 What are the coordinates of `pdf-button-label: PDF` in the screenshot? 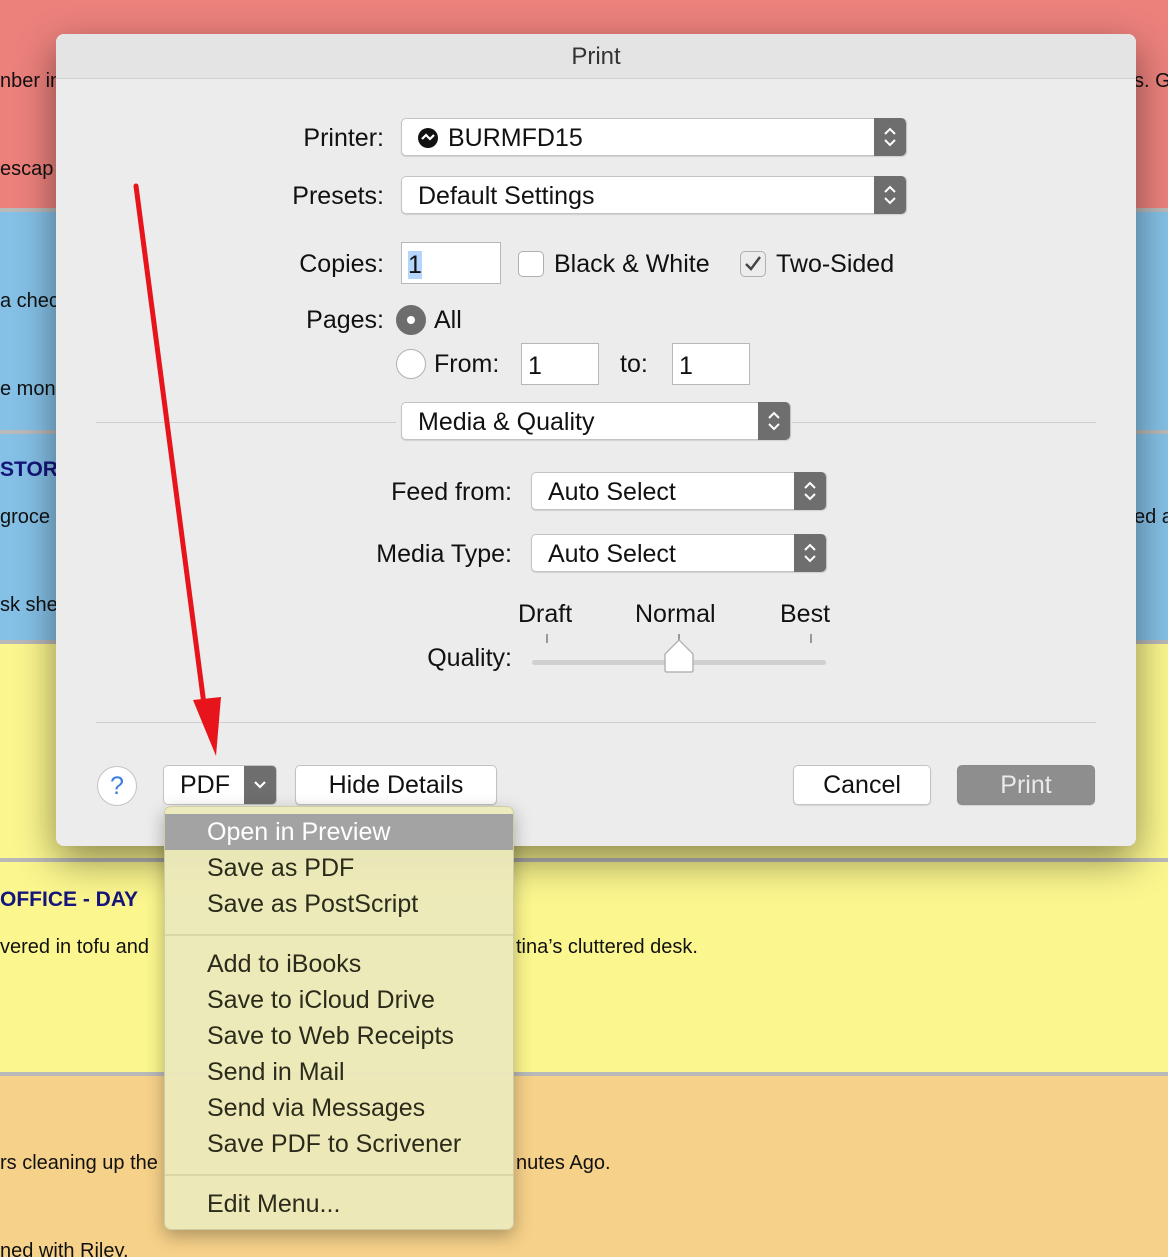 It's located at (205, 785).